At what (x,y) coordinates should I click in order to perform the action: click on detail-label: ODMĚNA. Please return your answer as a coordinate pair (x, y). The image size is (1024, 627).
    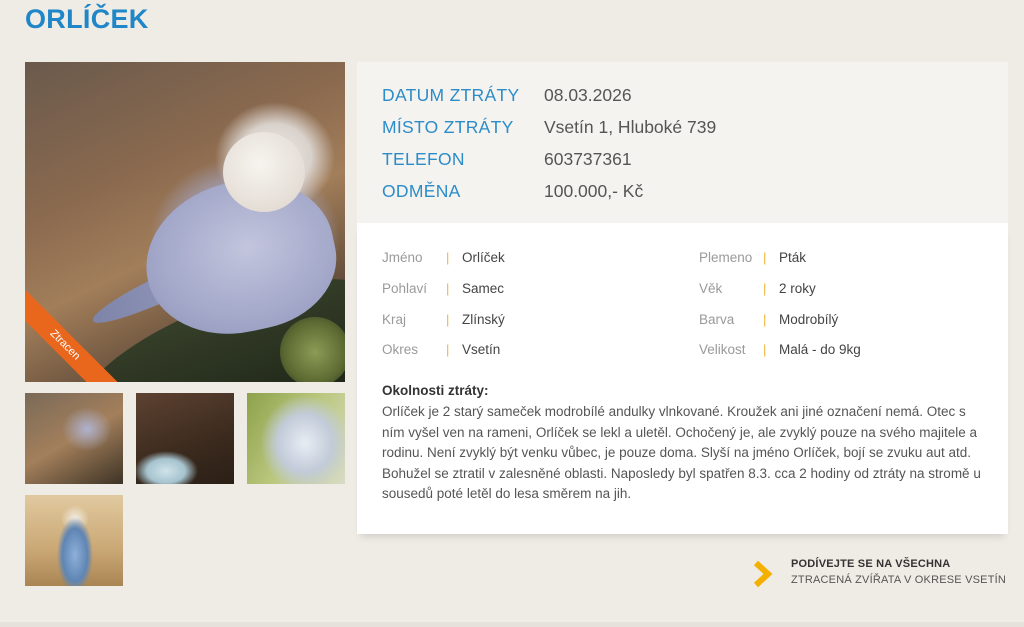
    Looking at the image, I should click on (421, 190).